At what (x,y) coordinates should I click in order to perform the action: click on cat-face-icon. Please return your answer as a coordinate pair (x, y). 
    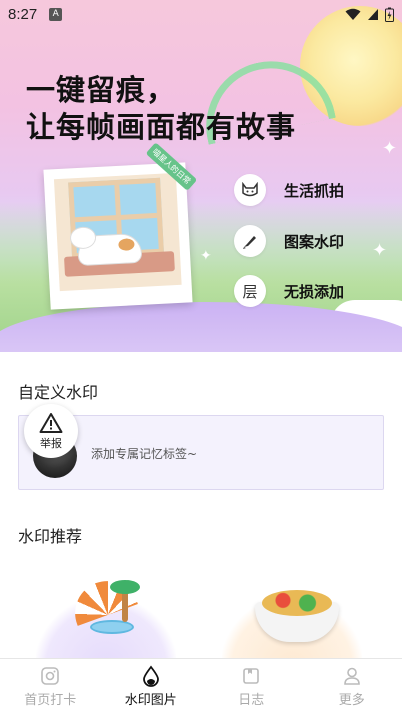
    Looking at the image, I should click on (250, 190).